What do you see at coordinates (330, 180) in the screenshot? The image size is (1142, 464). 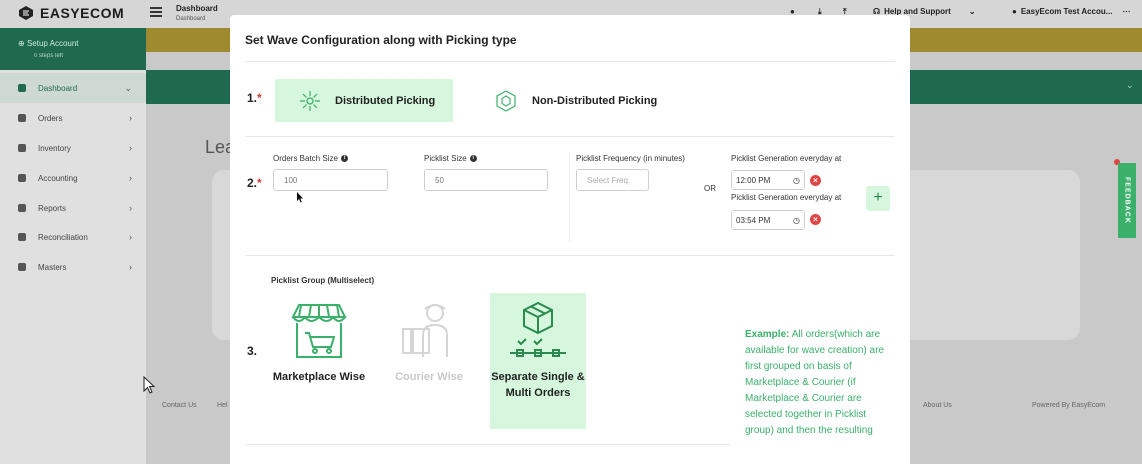 I see `orders-batch-size-input: 100` at bounding box center [330, 180].